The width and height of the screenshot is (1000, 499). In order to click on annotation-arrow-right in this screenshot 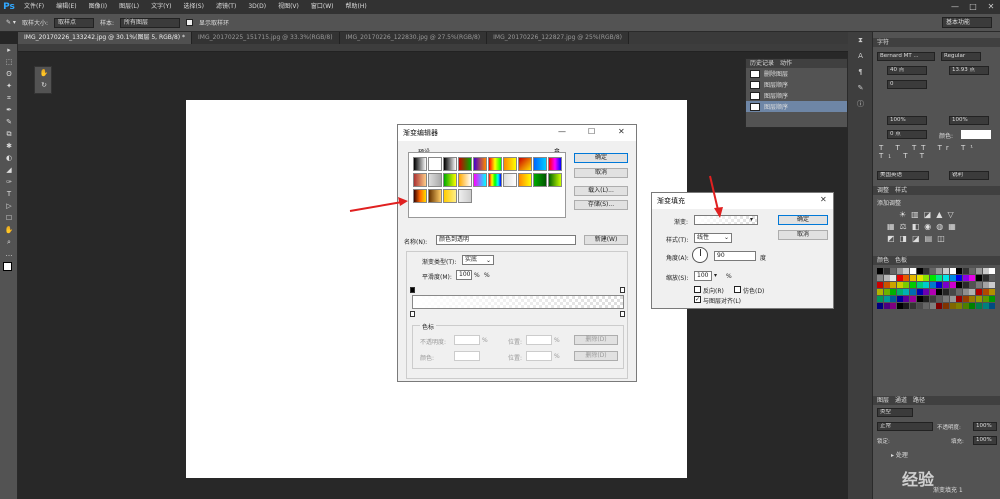, I will do `click(714, 193)`.